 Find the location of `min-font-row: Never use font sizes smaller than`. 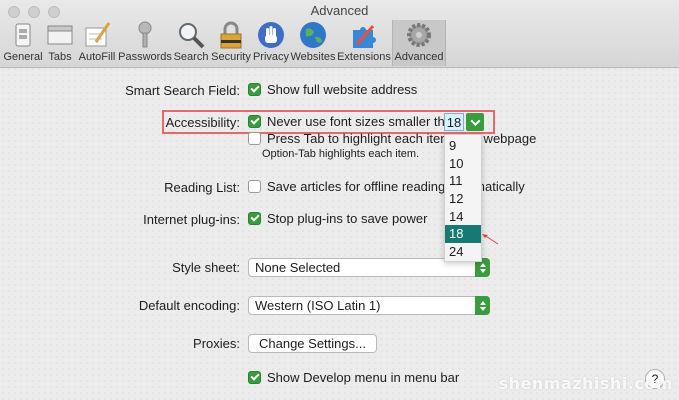

min-font-row: Never use font sizes smaller than is located at coordinates (353, 121).